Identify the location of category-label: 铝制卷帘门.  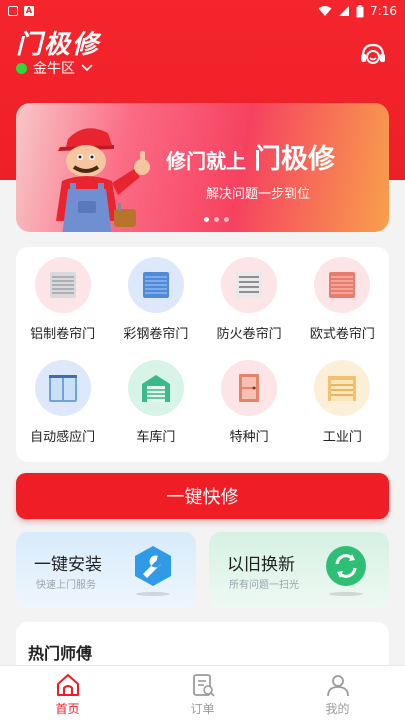
(63, 334).